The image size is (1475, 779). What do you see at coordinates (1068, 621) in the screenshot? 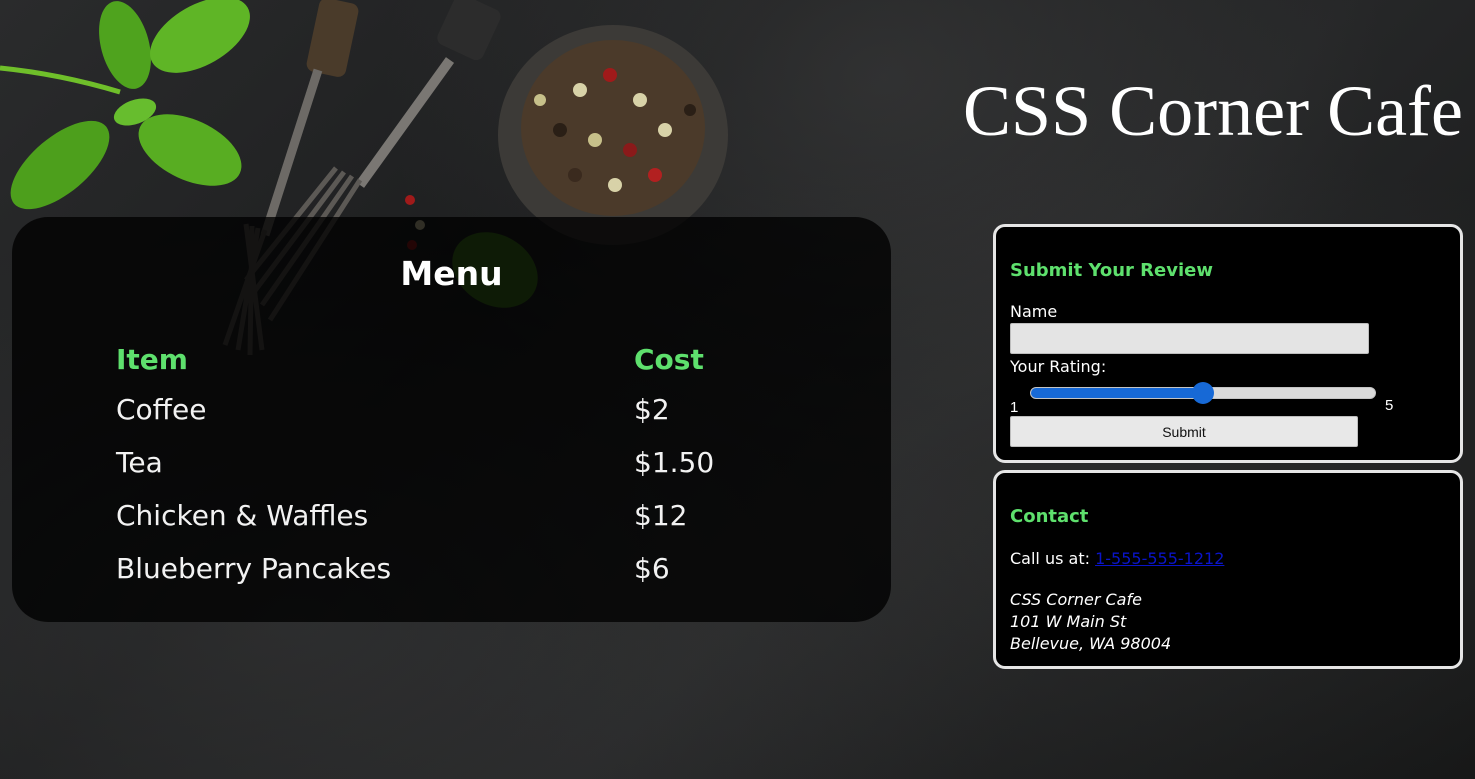
I see `address-line: 101 W Main St` at bounding box center [1068, 621].